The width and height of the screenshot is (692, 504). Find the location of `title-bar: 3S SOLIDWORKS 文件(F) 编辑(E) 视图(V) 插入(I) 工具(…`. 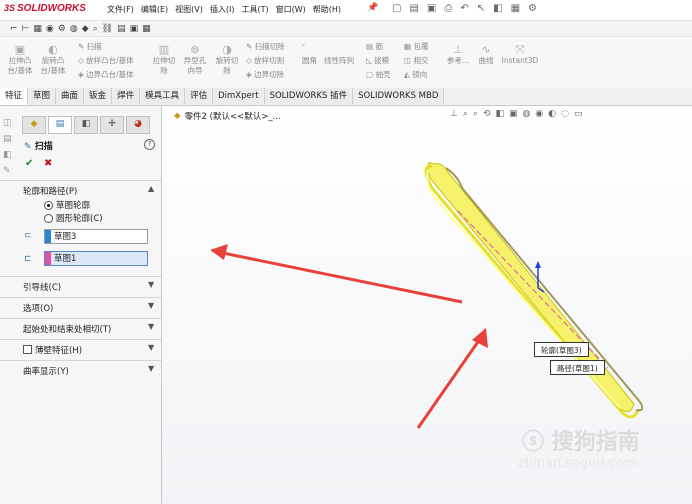

title-bar: 3S SOLIDWORKS 文件(F) 编辑(E) 视图(V) 插入(I) 工具(… is located at coordinates (346, 10).